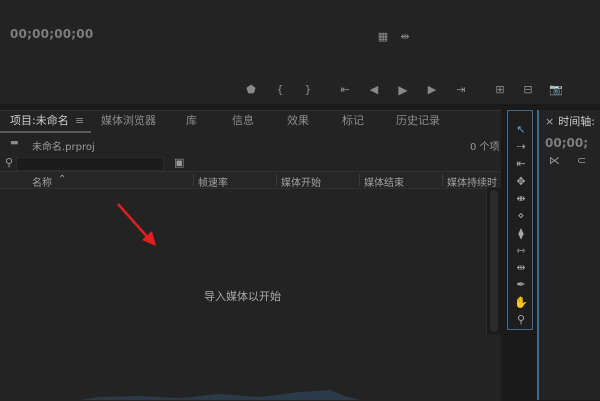 Image resolution: width=600 pixels, height=401 pixels. Describe the element at coordinates (90, 164) in the screenshot. I see `search-input` at that location.